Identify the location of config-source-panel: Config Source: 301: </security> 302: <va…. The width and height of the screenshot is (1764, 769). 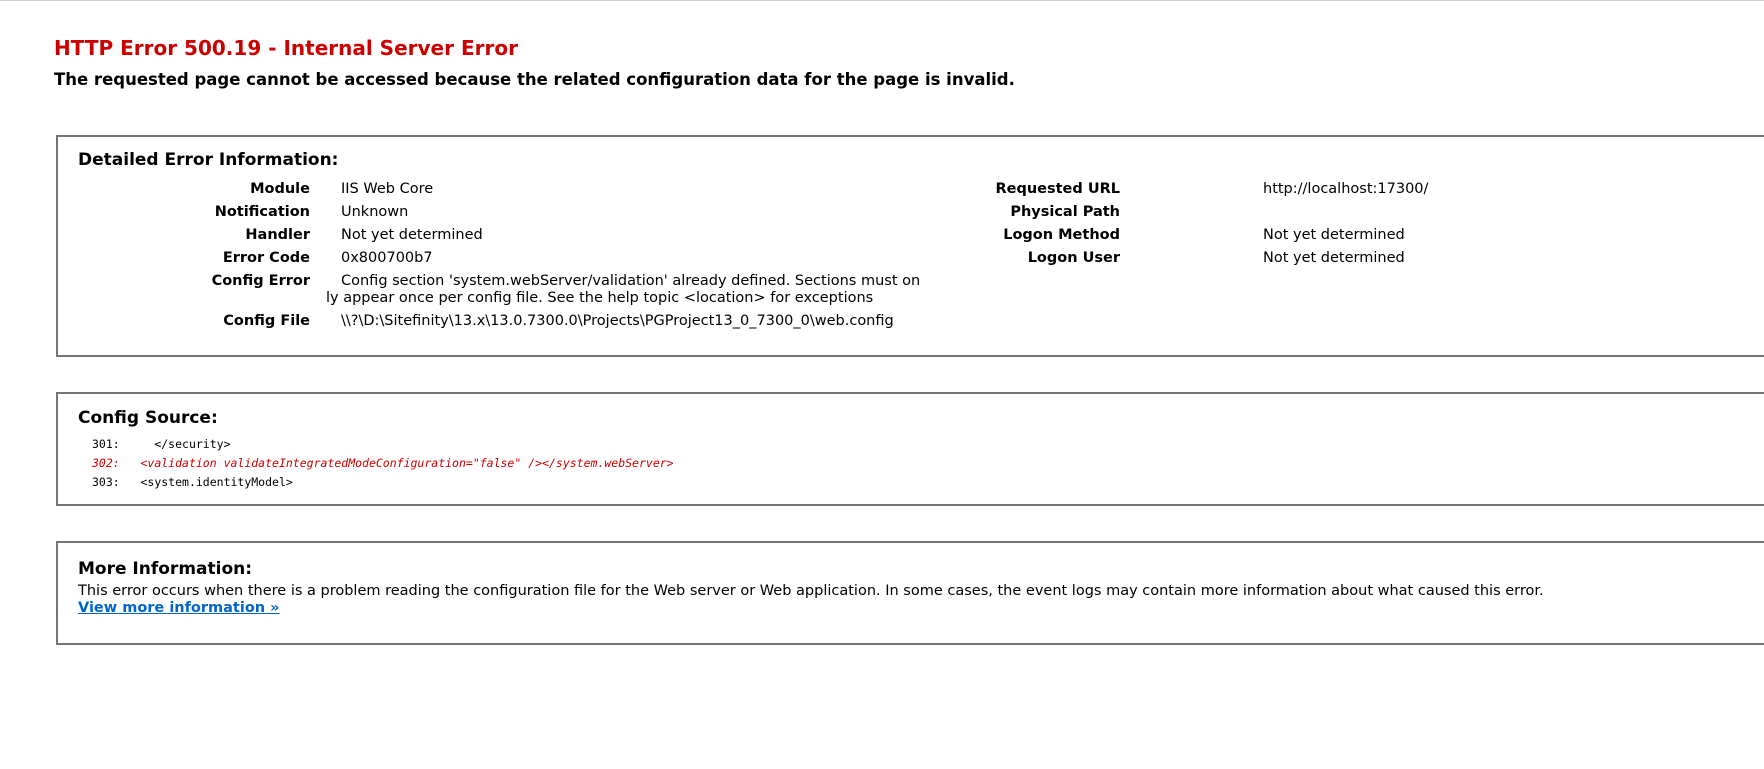
(910, 449).